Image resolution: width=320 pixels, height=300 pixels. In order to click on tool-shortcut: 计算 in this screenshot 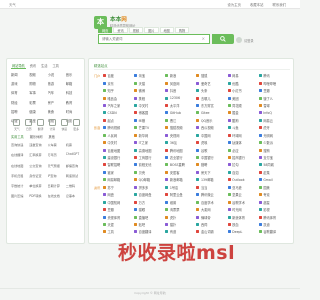, I will do `click(52, 125)`.